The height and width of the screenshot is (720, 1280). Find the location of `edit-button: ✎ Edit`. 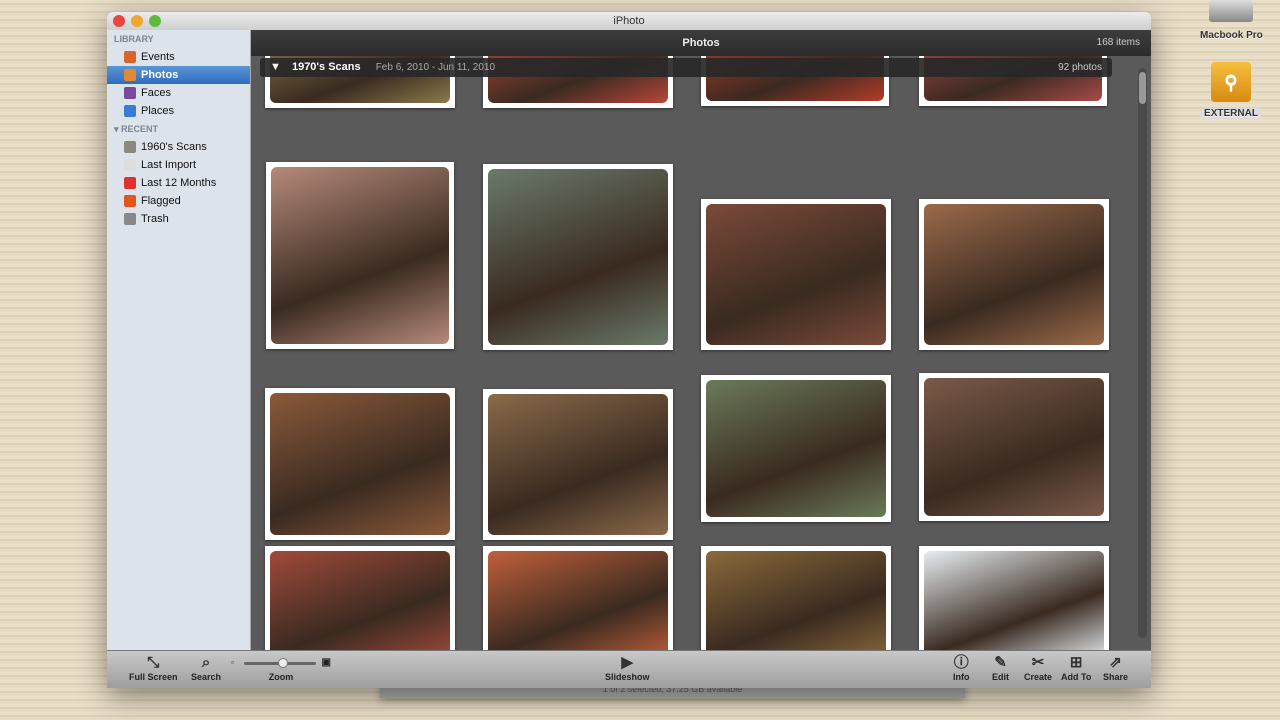

edit-button: ✎ Edit is located at coordinates (1000, 667).